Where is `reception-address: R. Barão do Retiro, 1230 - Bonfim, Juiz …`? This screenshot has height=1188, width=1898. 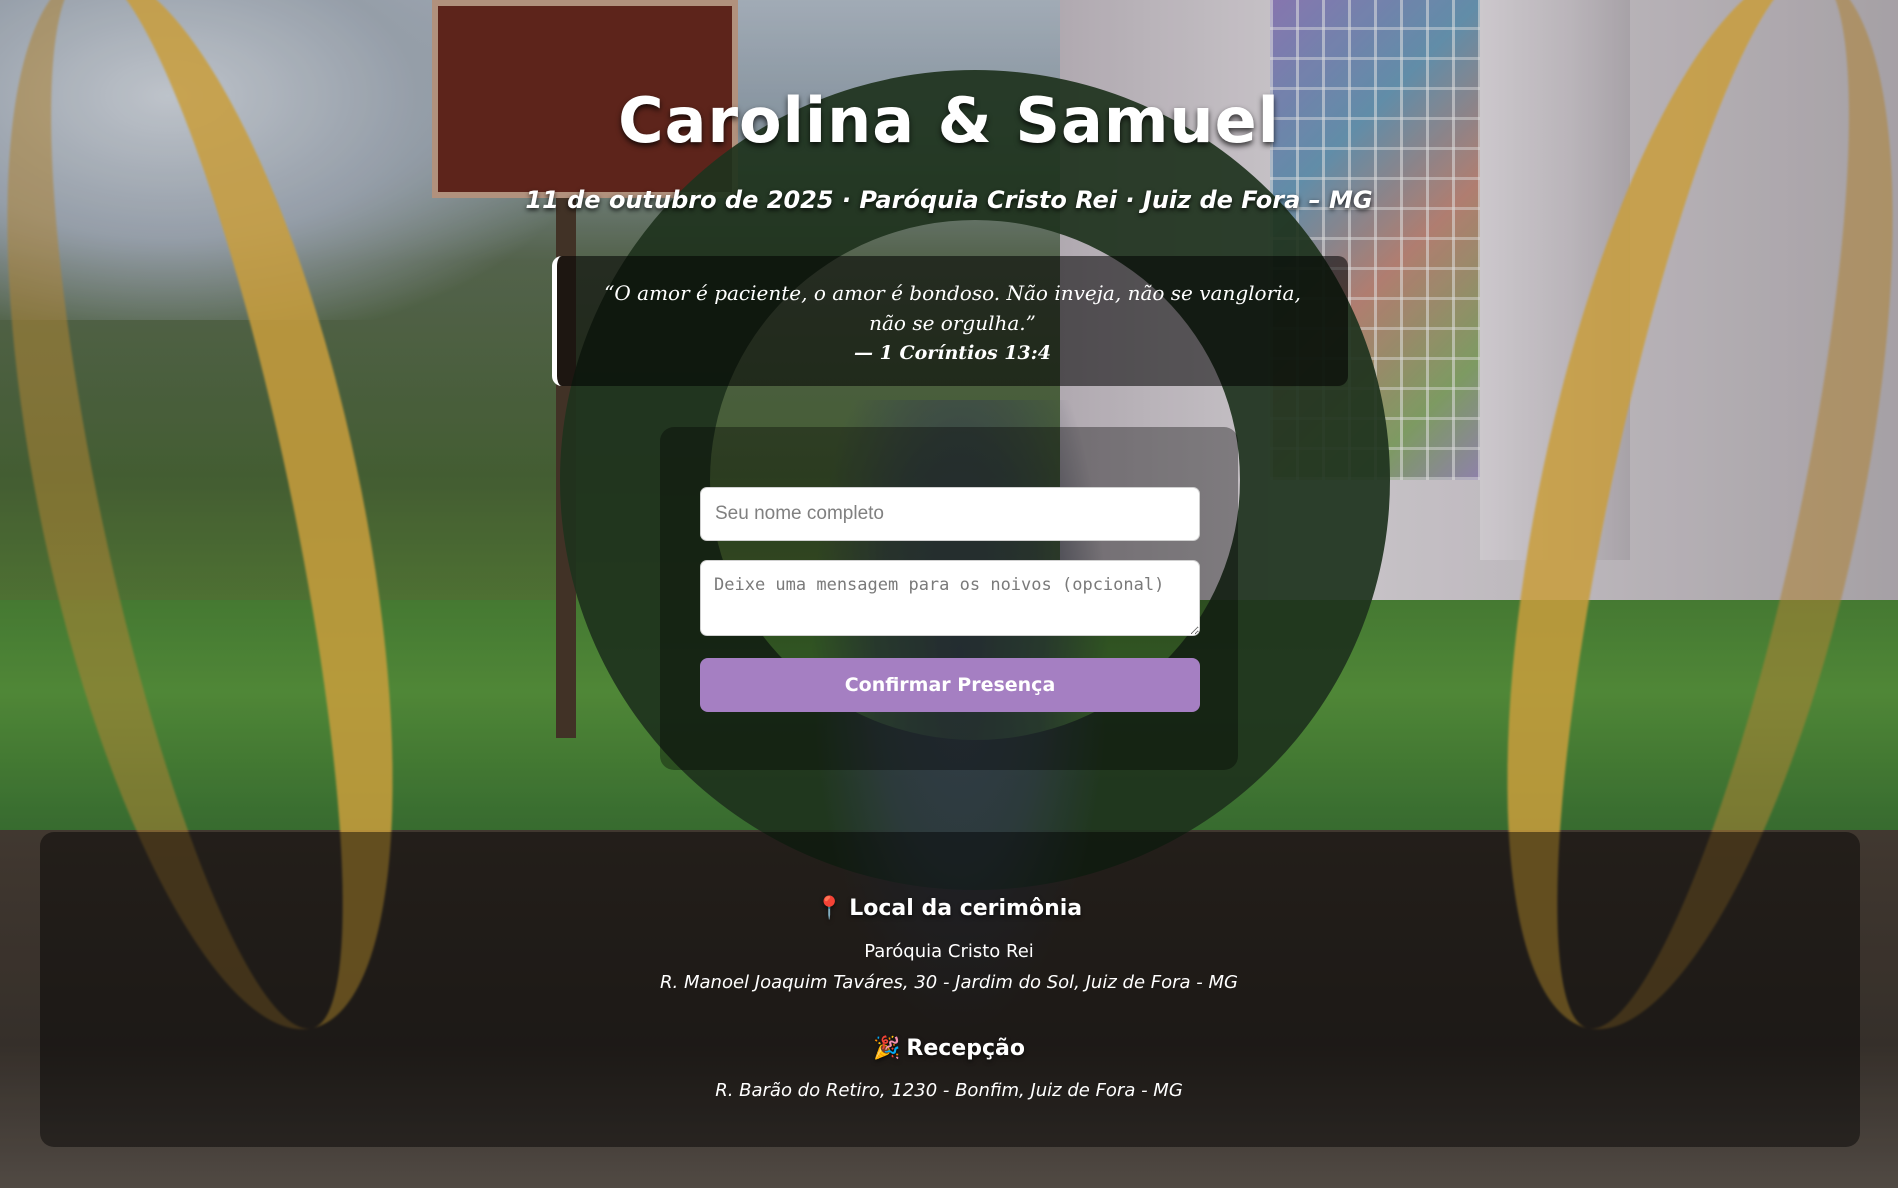
reception-address: R. Barão do Retiro, 1230 - Bonfim, Juiz … is located at coordinates (949, 1090).